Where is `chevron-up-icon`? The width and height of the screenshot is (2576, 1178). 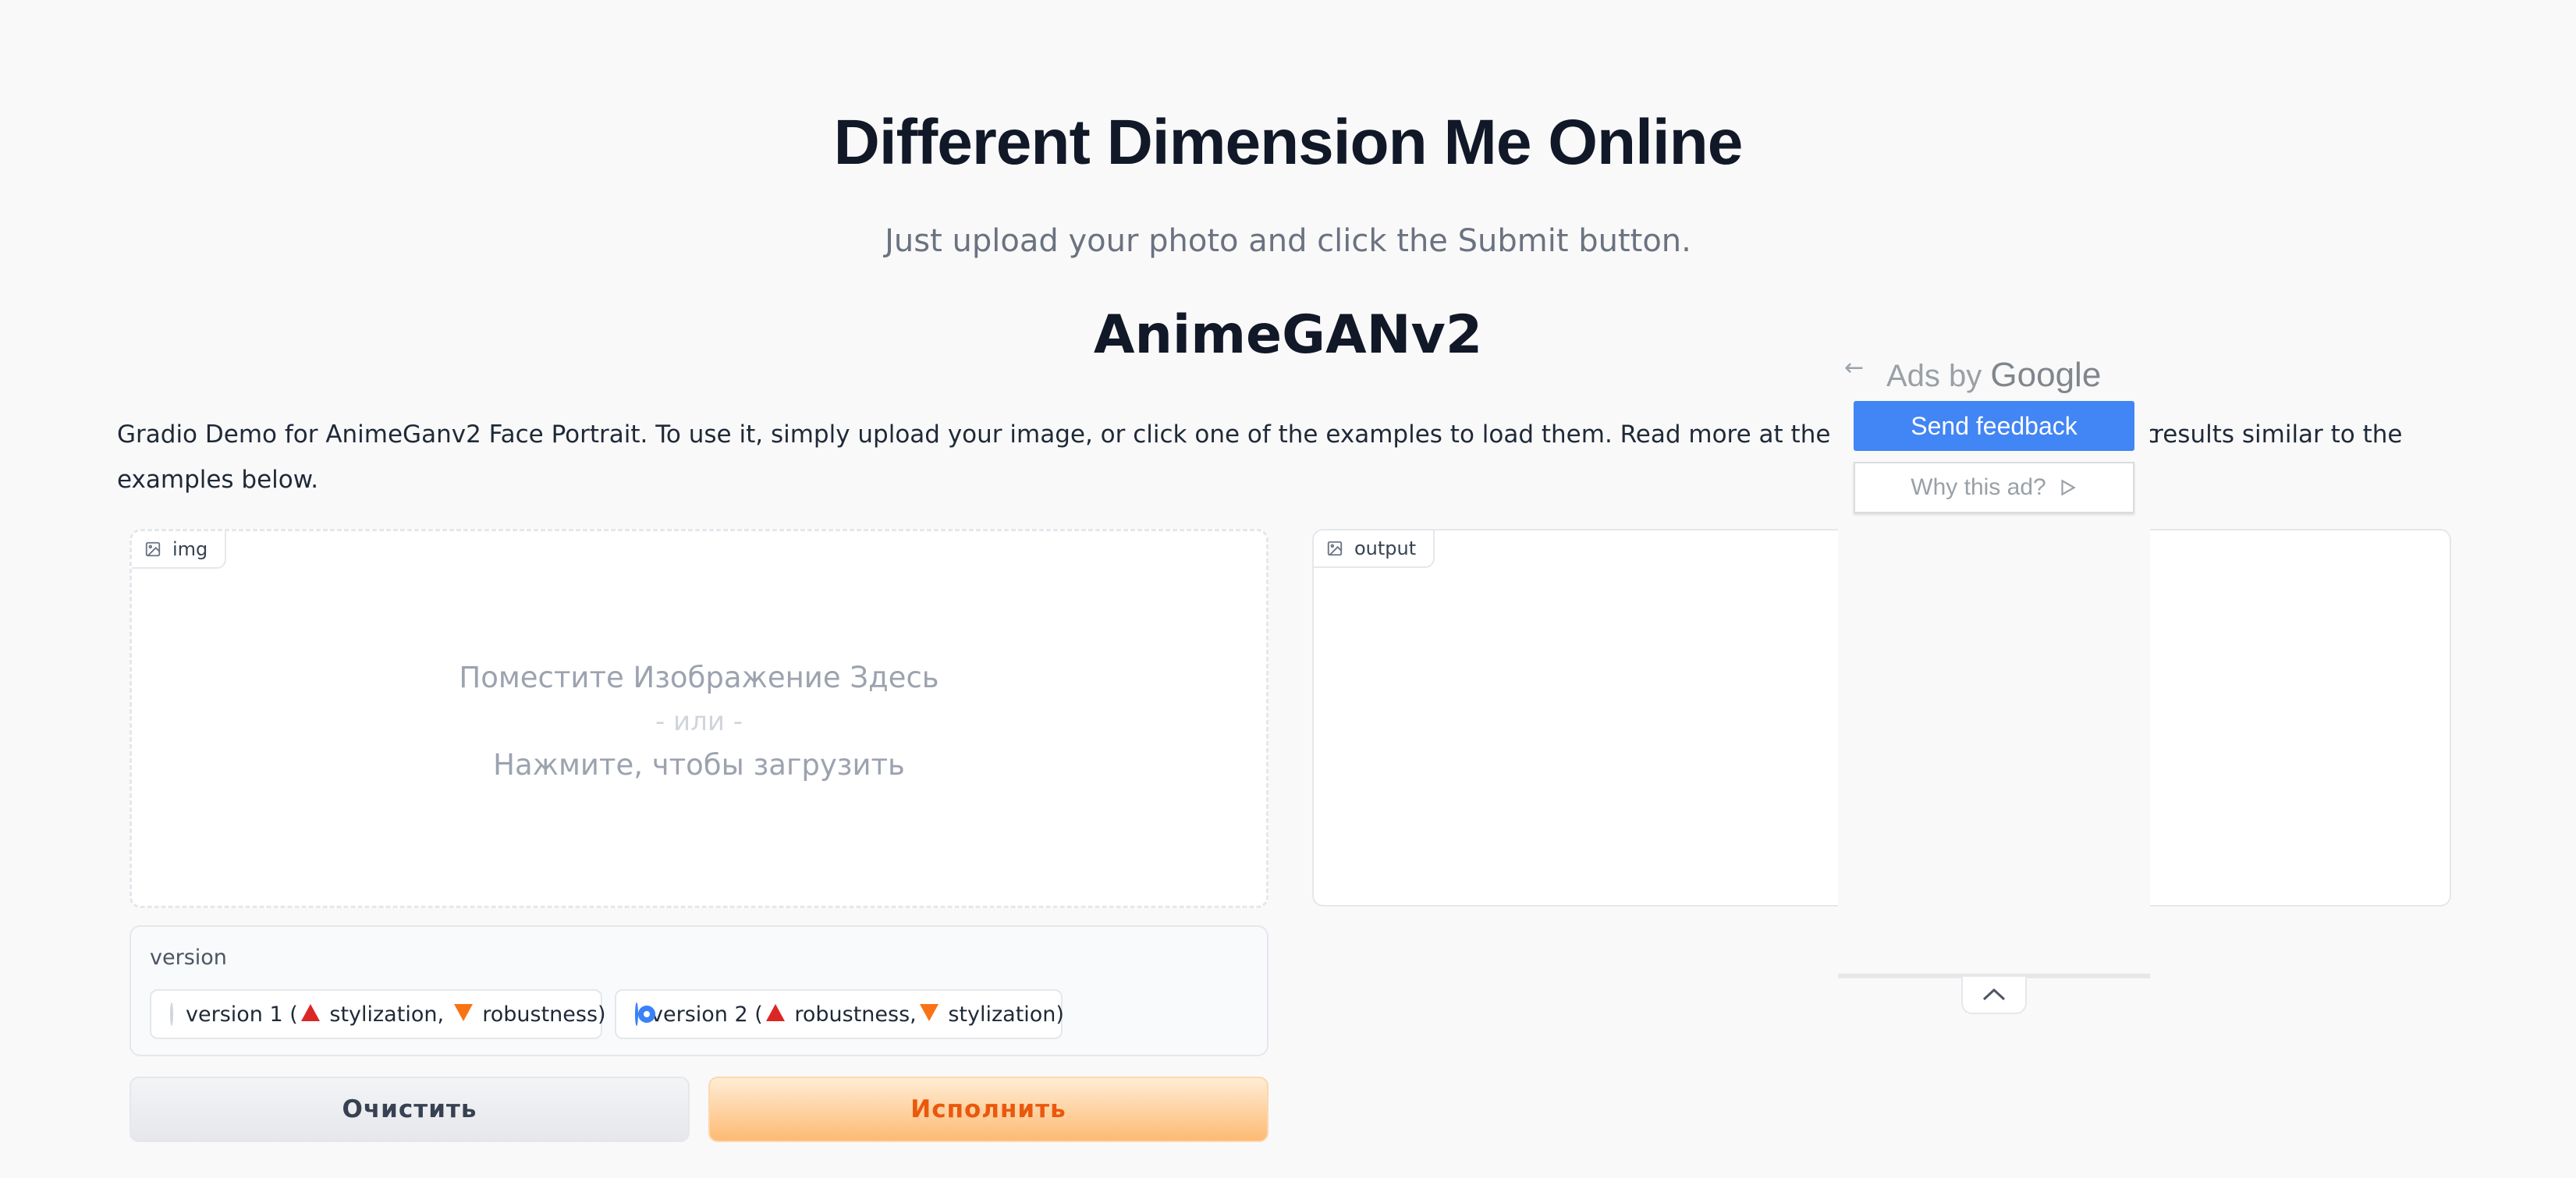 chevron-up-icon is located at coordinates (1994, 994).